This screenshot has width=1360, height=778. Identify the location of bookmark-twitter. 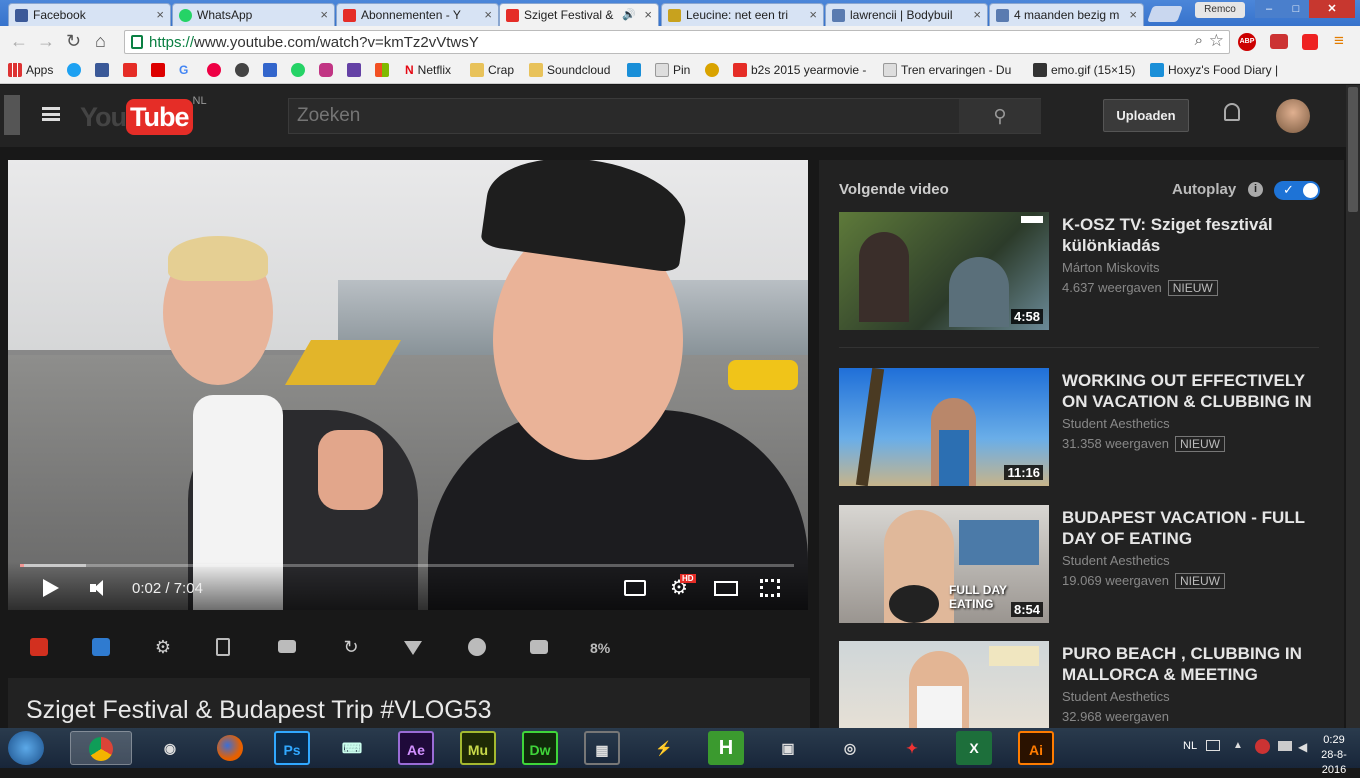
(76, 70).